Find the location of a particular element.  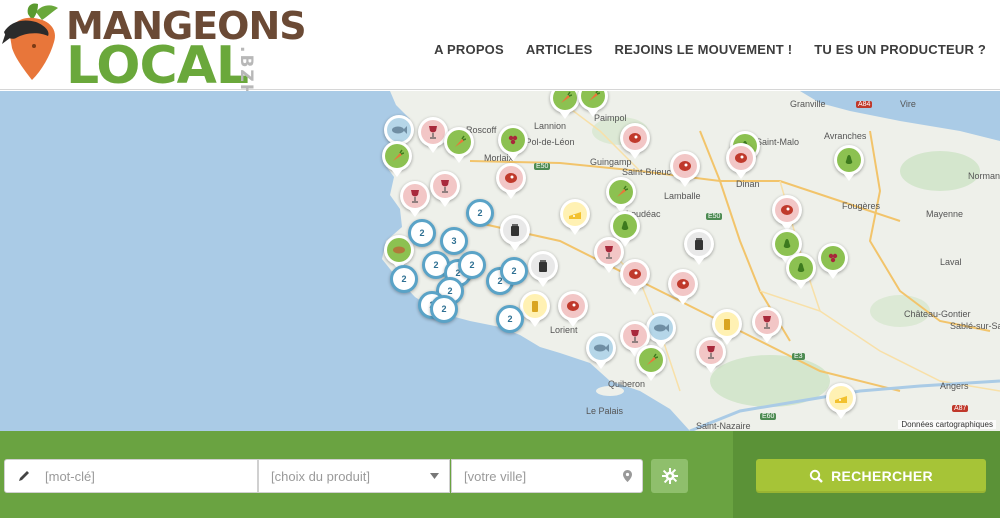

place-label: Lannion is located at coordinates (550, 126).